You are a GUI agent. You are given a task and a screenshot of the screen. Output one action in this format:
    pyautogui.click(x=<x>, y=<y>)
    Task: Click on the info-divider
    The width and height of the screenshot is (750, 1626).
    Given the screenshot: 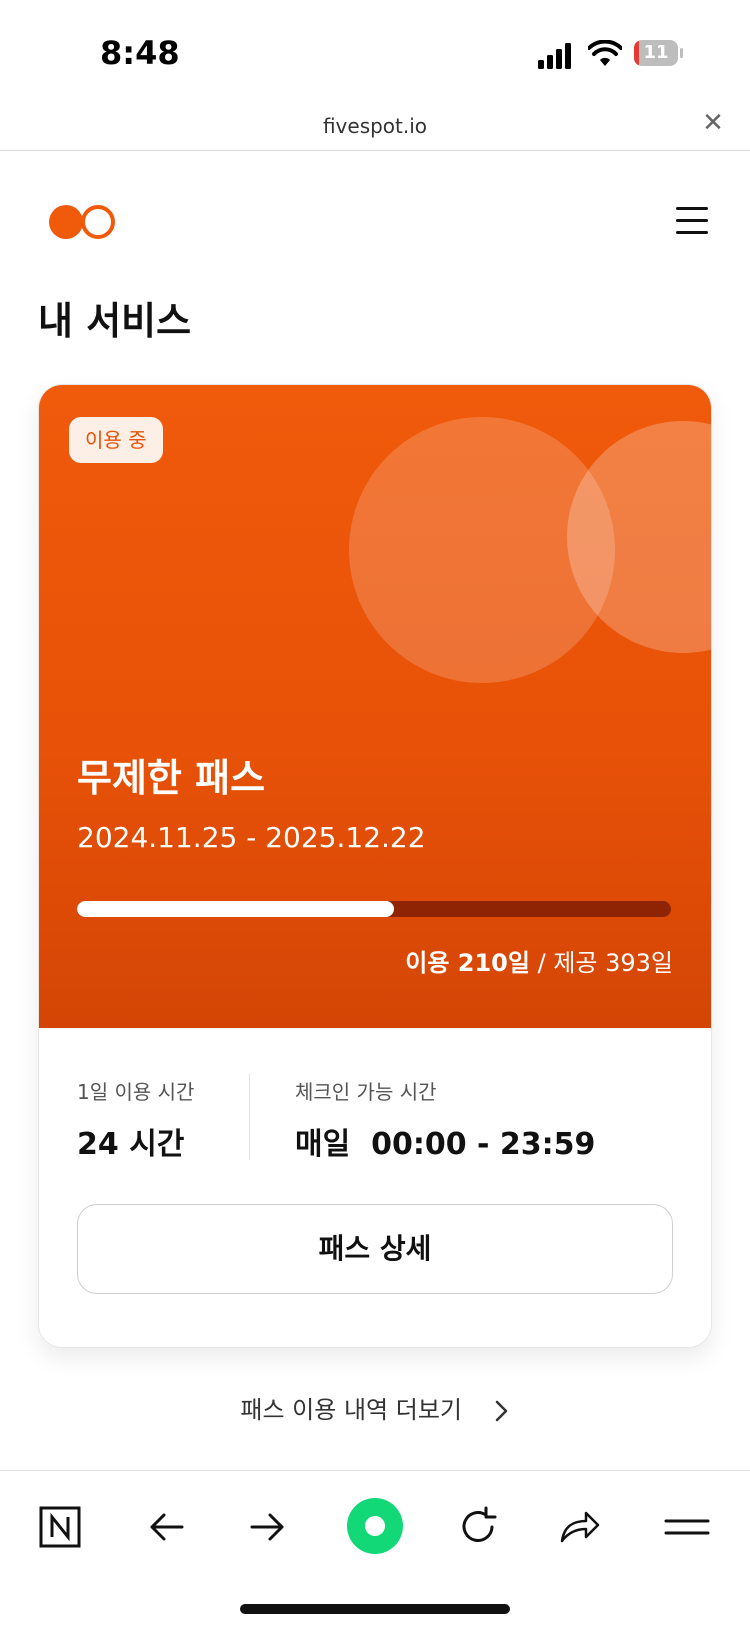 What is the action you would take?
    pyautogui.click(x=249, y=1117)
    